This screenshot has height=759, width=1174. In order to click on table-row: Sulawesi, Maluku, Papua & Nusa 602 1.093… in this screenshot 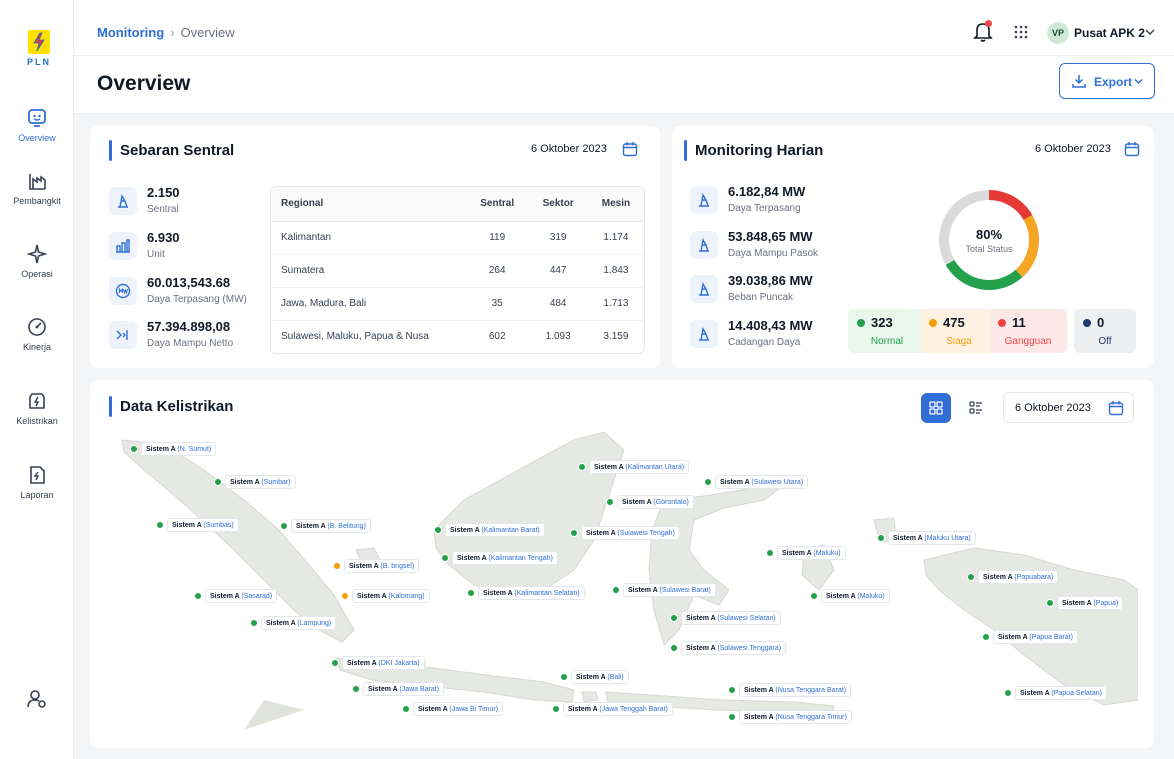, I will do `click(457, 336)`.